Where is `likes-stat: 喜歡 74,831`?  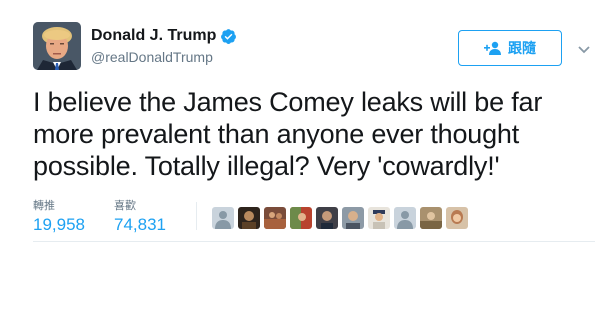 likes-stat: 喜歡 74,831 is located at coordinates (140, 218).